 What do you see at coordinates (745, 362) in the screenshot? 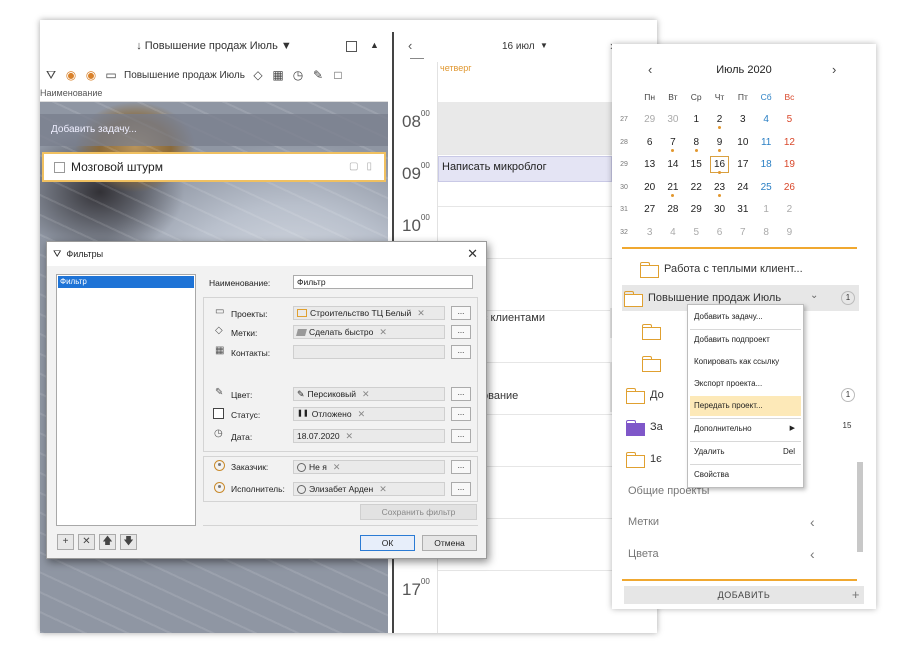
I see `menu-copy-link: Копировать как ссылку` at bounding box center [745, 362].